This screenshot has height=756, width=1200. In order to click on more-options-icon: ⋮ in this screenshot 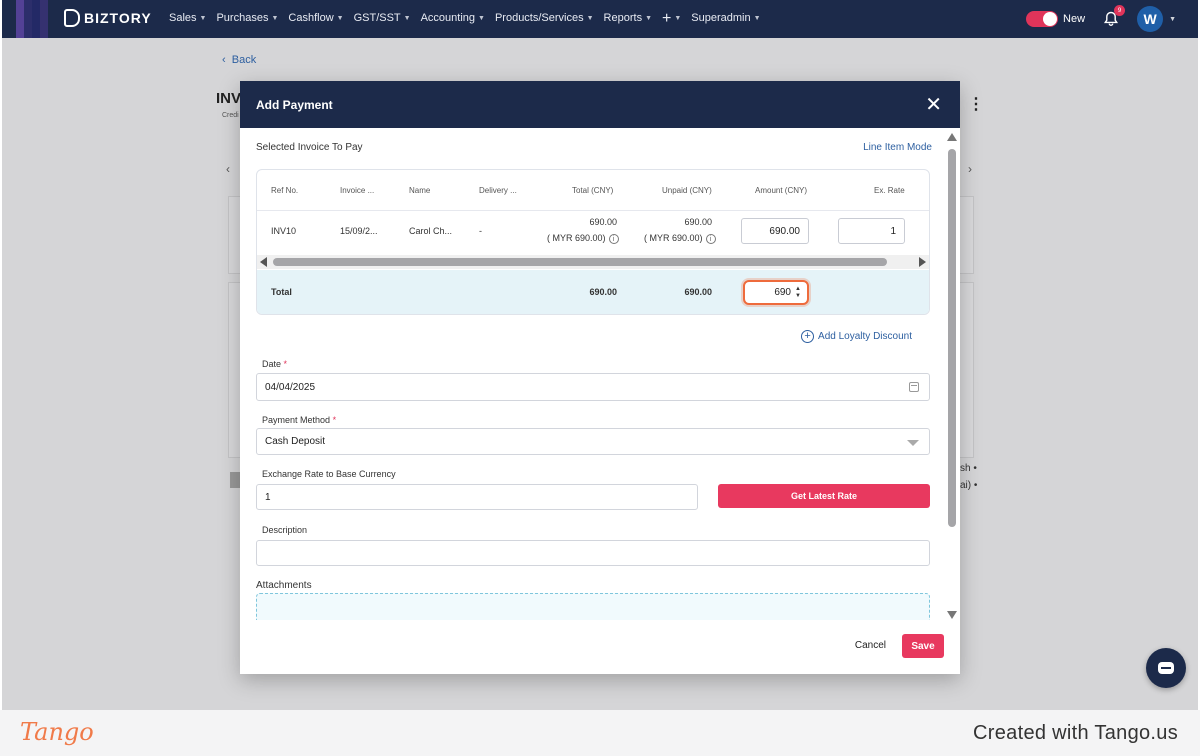, I will do `click(976, 104)`.